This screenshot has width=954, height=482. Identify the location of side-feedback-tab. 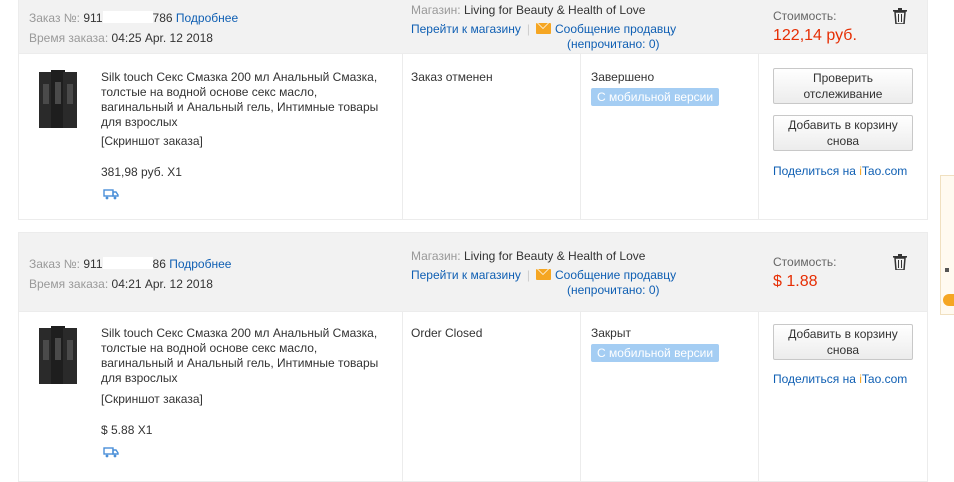
(947, 245).